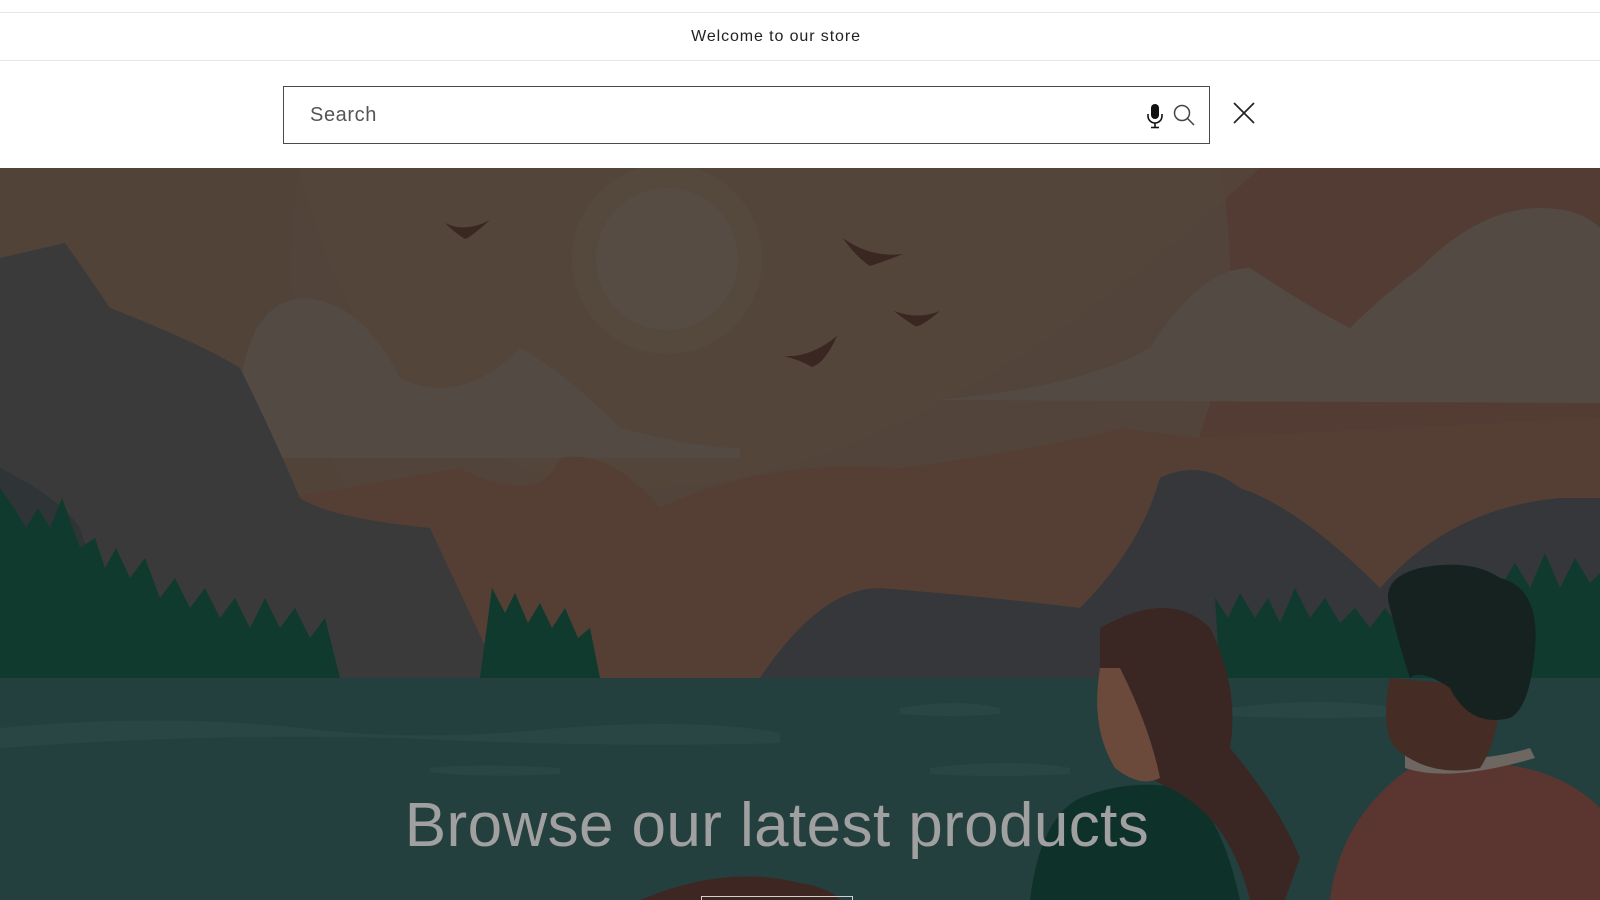  I want to click on announcement-text: Welcome to our store, so click(776, 36).